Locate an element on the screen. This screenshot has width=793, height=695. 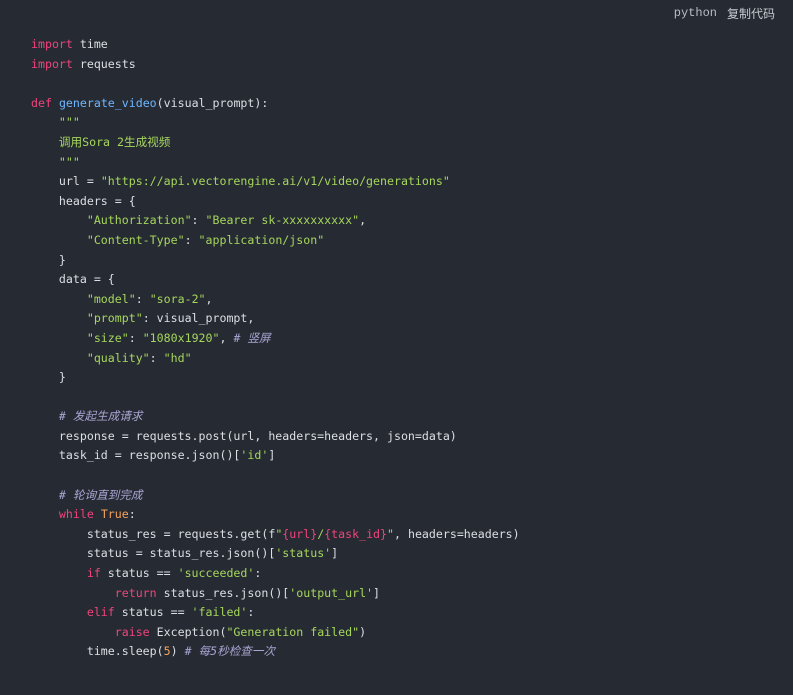
code-line: "size": "1080x1920", # 竖屏 is located at coordinates (275, 339).